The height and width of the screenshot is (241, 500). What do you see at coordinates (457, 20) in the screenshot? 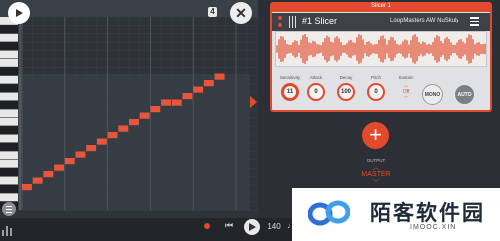
I see `preset-next-icon: ›` at bounding box center [457, 20].